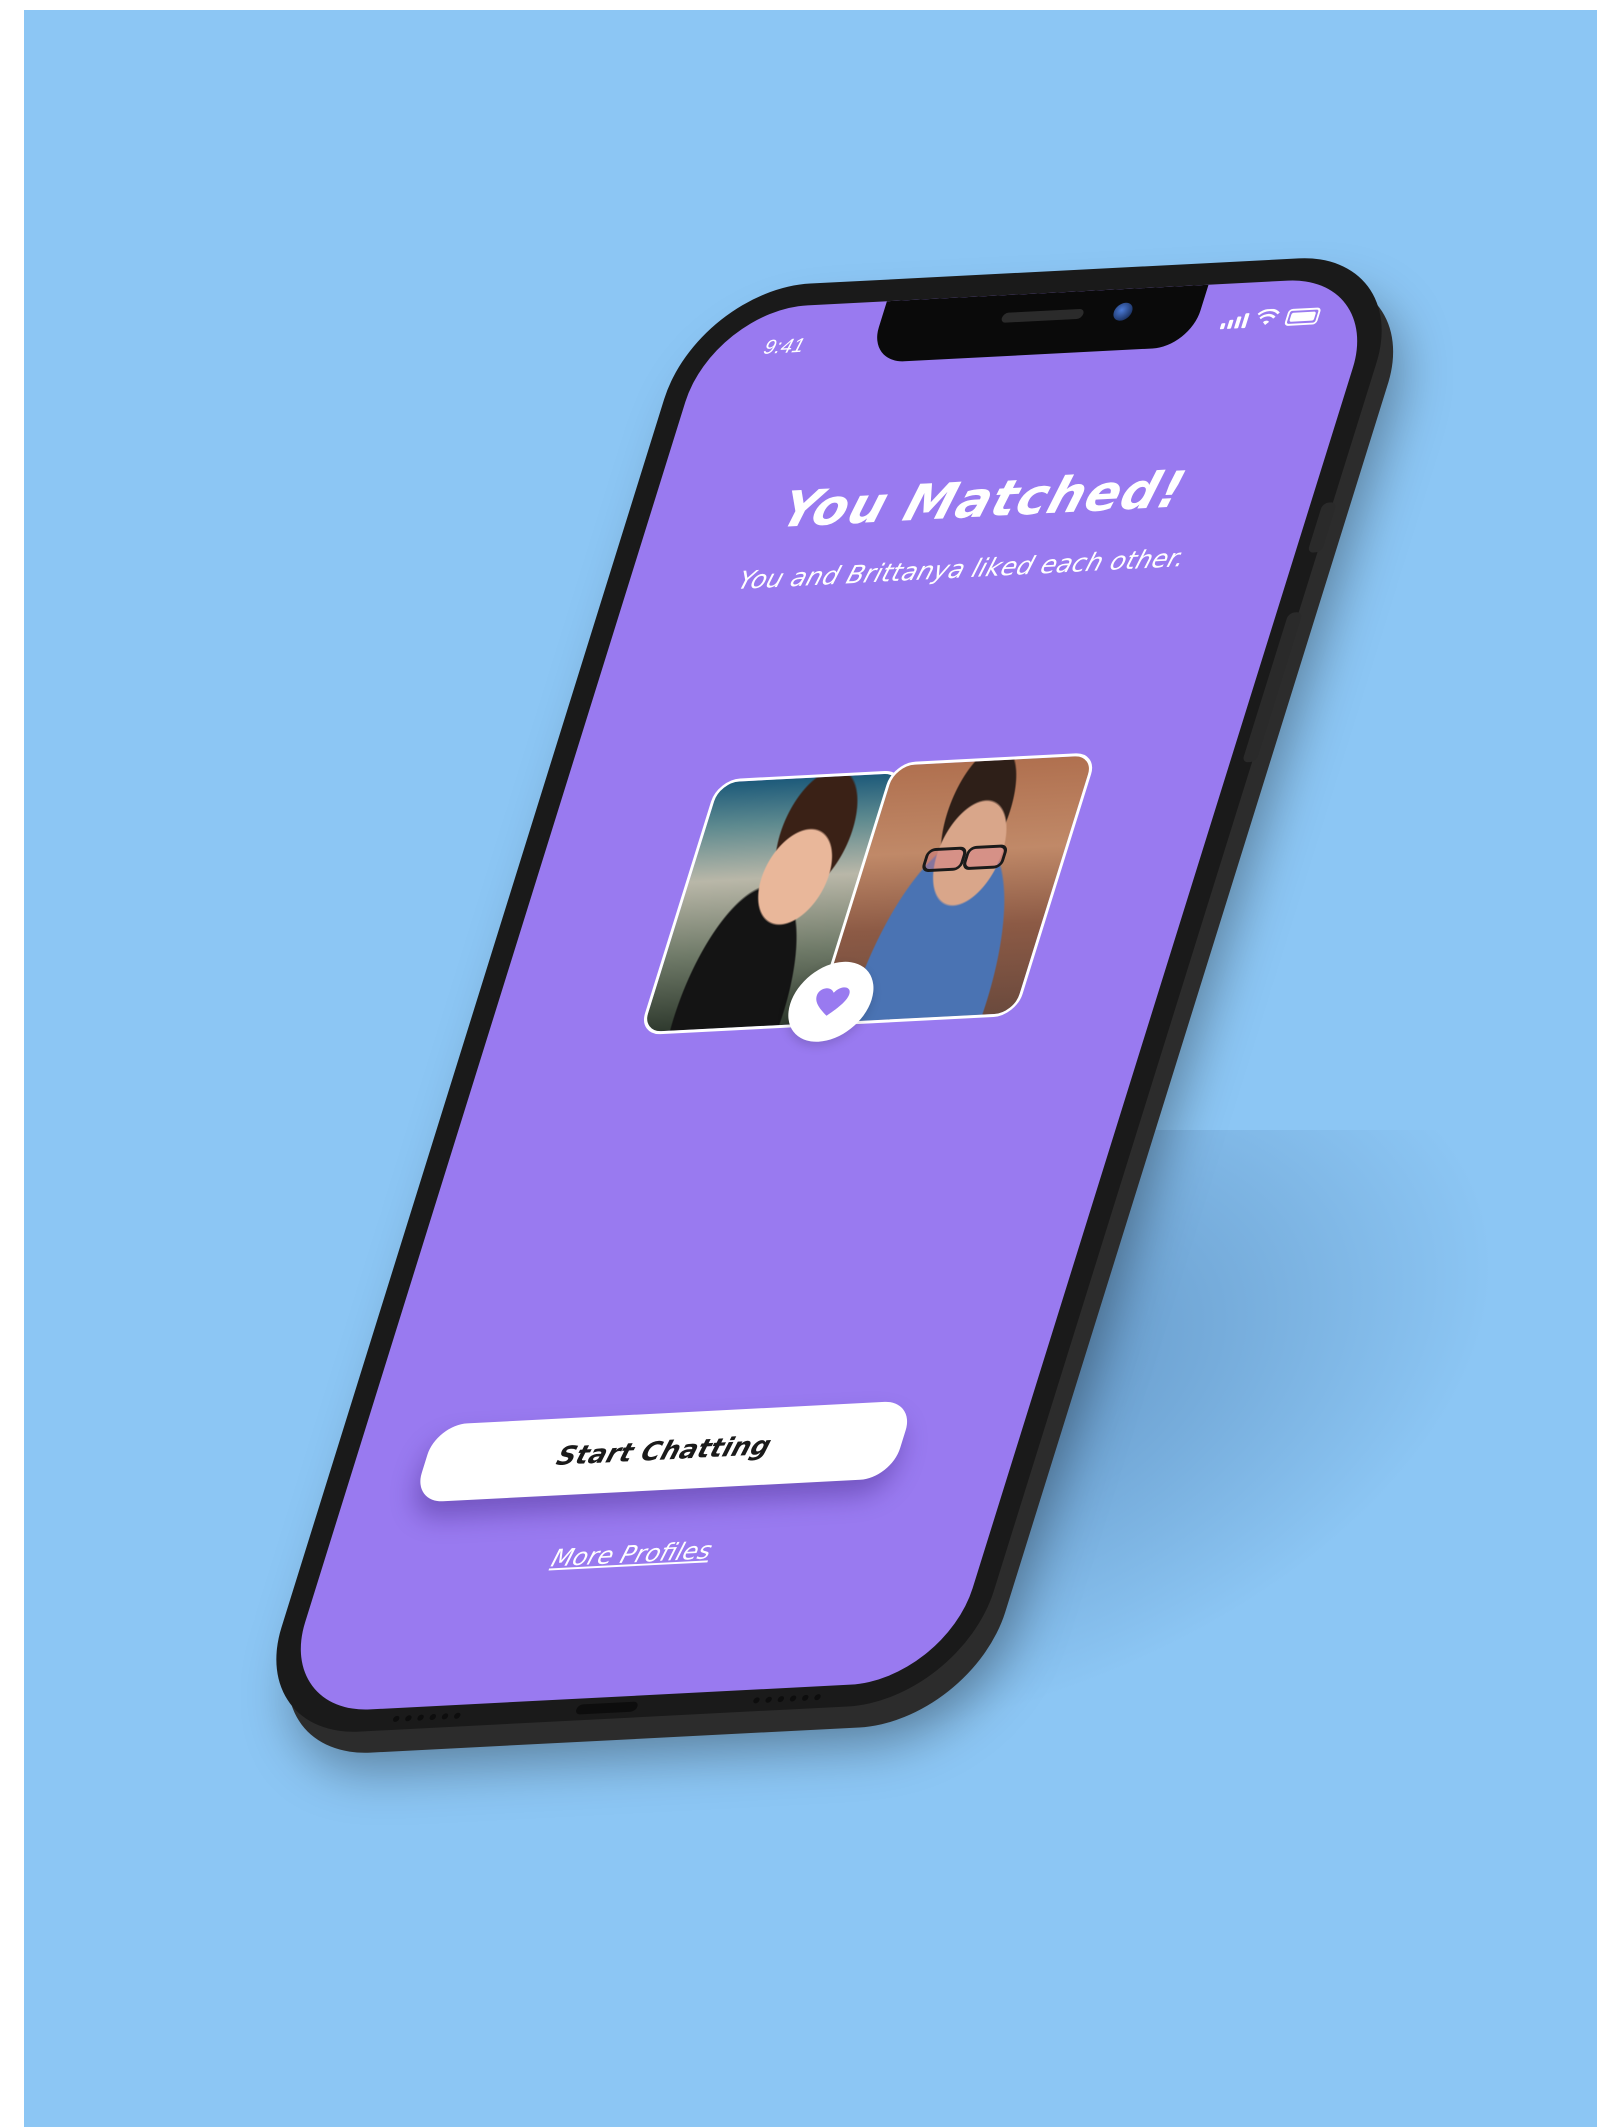  Describe the element at coordinates (983, 499) in the screenshot. I see `match-title: You Matched!` at that location.